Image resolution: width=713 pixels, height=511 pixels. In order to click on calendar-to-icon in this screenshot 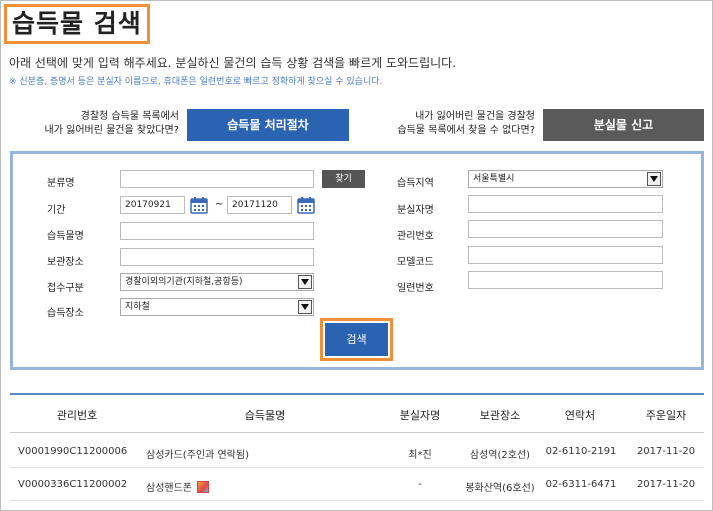, I will do `click(306, 205)`.